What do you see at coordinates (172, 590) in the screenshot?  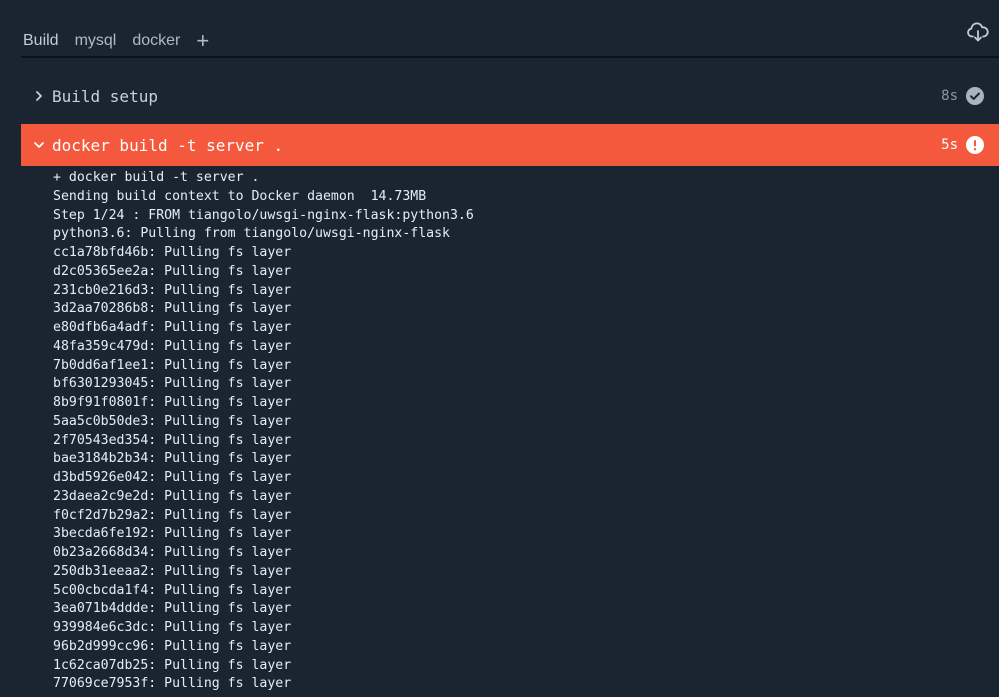 I see `log-line: 5c00cbcda1f4: Pulling fs layer` at bounding box center [172, 590].